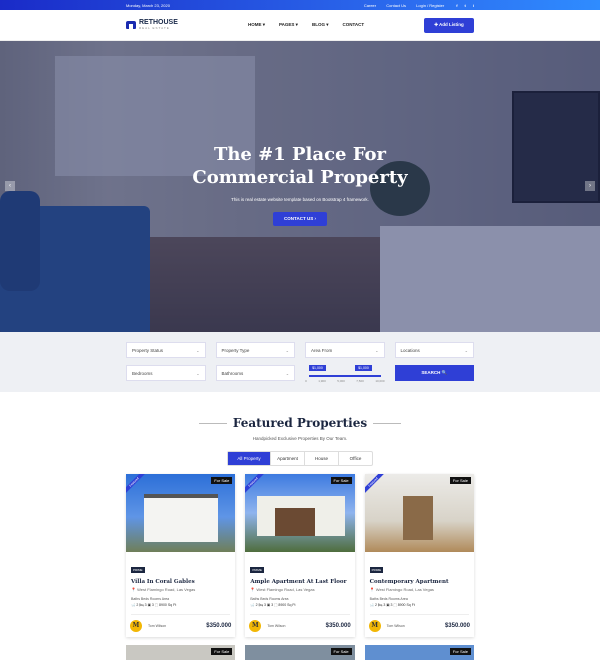 This screenshot has height=660, width=600. What do you see at coordinates (449, 25) in the screenshot?
I see `add-listing-button: ✚ Add Listing` at bounding box center [449, 25].